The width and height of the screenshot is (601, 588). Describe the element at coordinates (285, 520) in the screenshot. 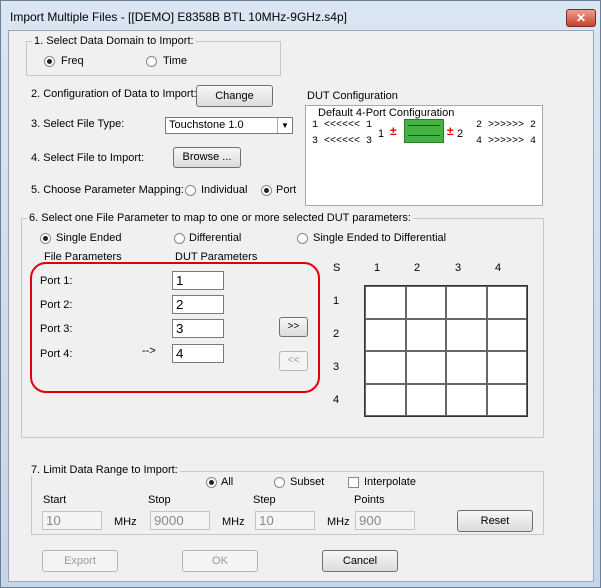

I see `step-input` at that location.